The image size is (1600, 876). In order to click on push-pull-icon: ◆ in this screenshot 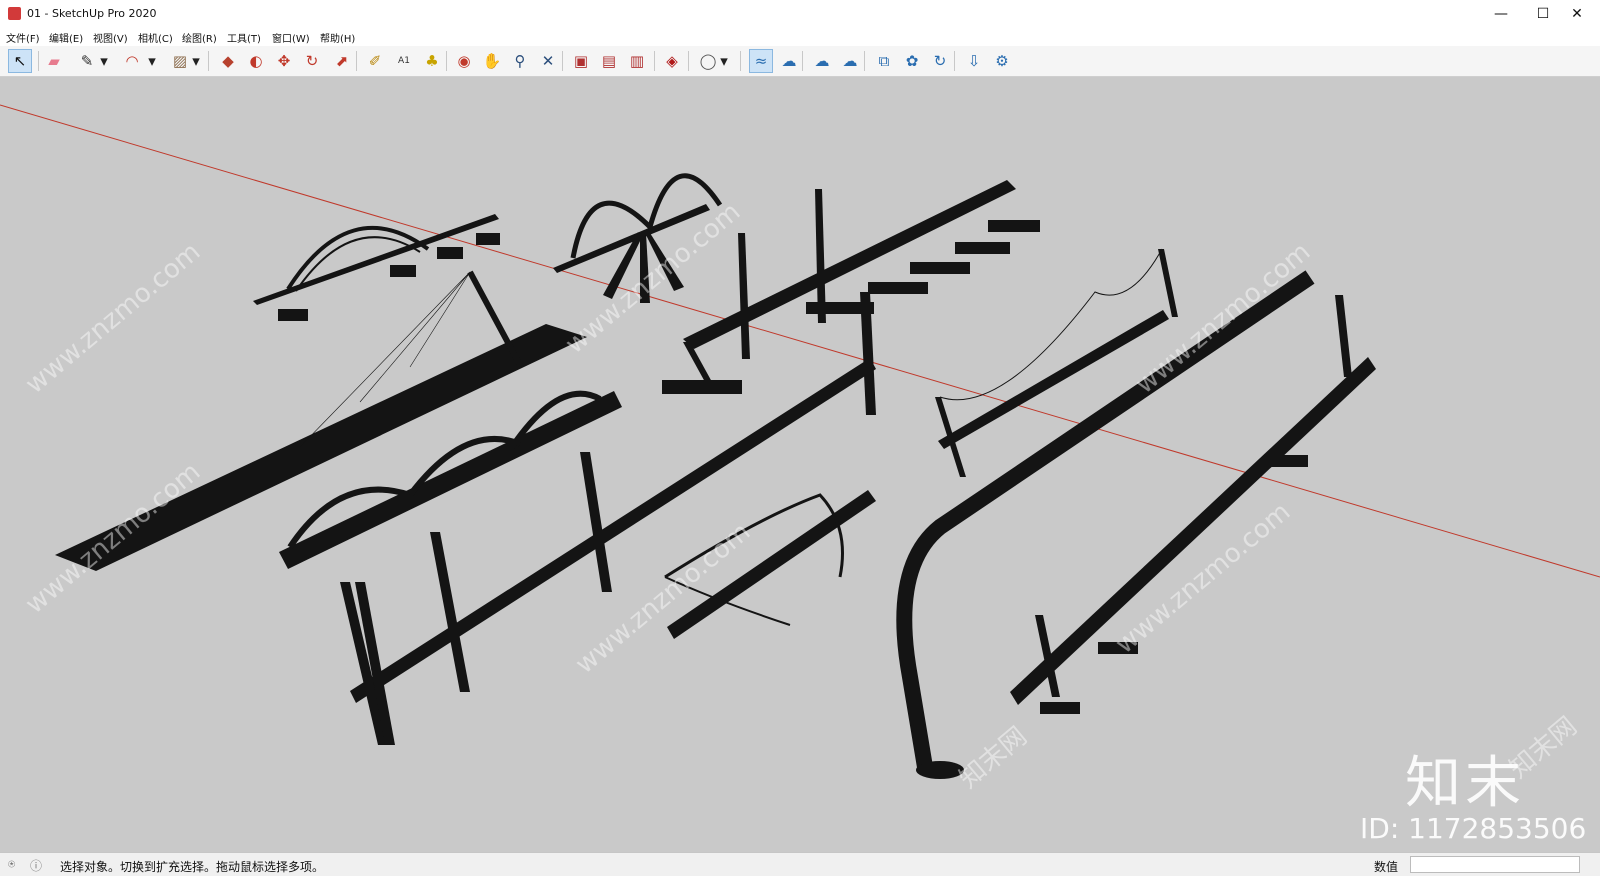, I will do `click(228, 61)`.